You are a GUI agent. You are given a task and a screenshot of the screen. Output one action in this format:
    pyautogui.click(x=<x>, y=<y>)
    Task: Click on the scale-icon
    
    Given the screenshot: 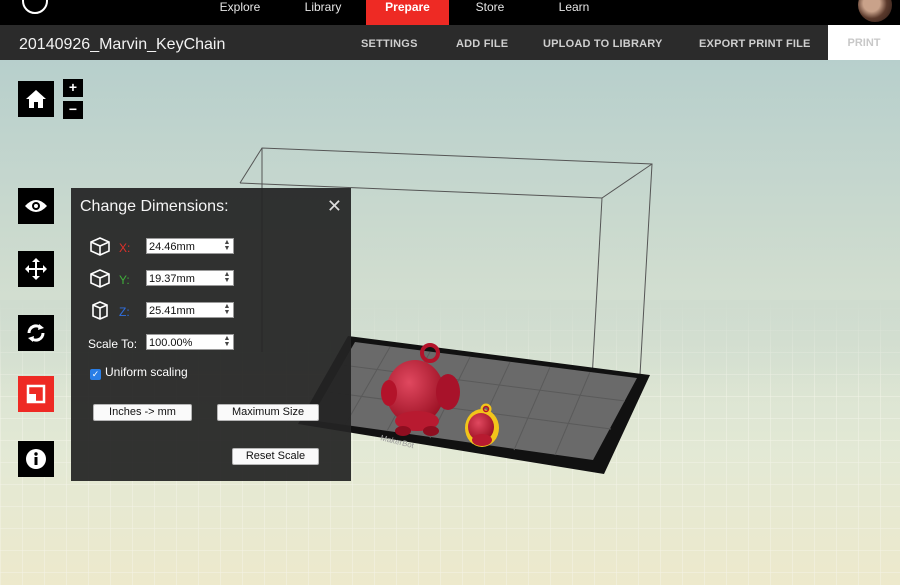 What is the action you would take?
    pyautogui.click(x=36, y=394)
    